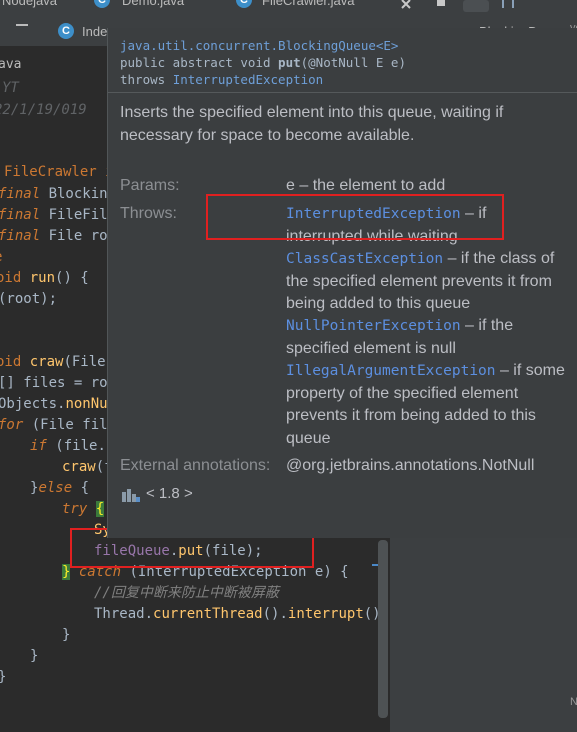  Describe the element at coordinates (53, 362) in the screenshot. I see `code-line: oid craw(File` at that location.